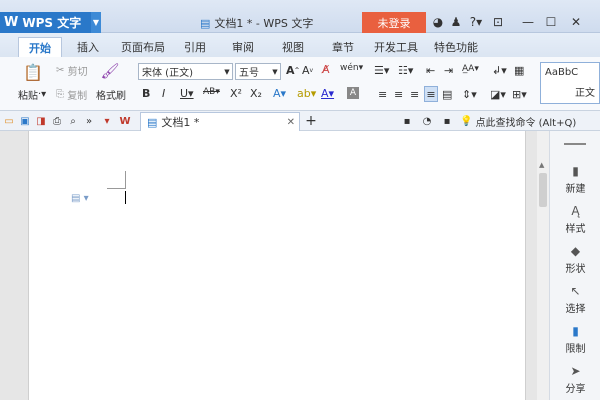 This screenshot has width=600, height=400. Describe the element at coordinates (125, 197) in the screenshot. I see `text-cursor` at that location.